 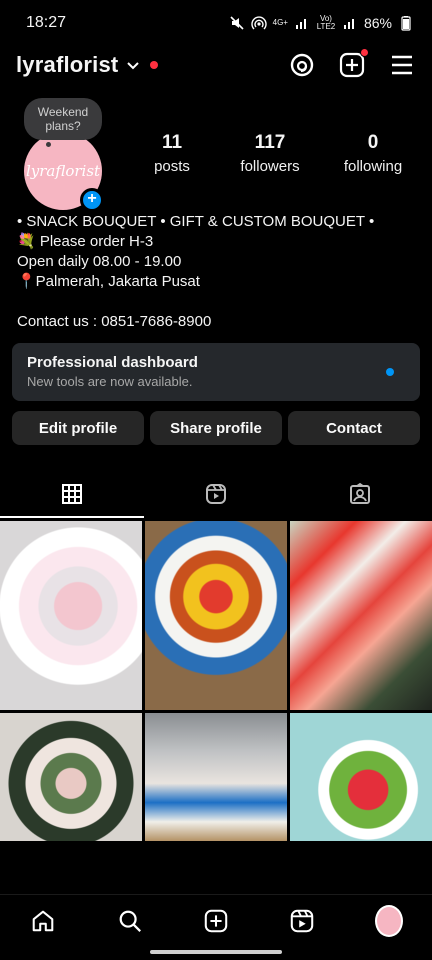 I want to click on profile-header: lyraflorist, so click(x=216, y=65).